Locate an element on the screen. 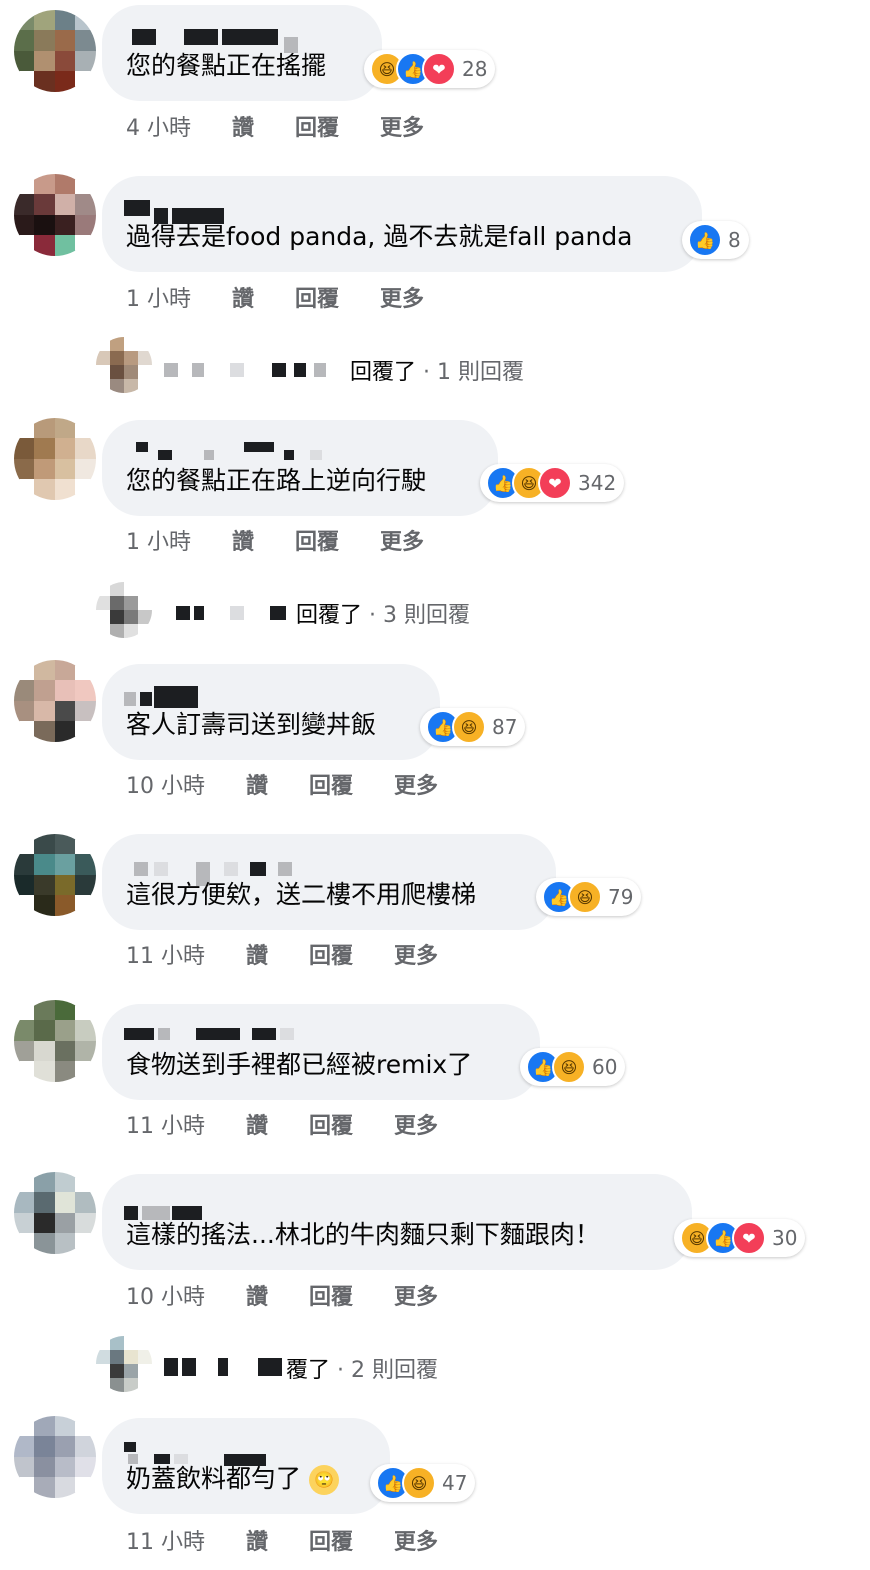 This screenshot has width=870, height=1570. comment-bubble: 您的餐點正在搖擺 is located at coordinates (242, 53).